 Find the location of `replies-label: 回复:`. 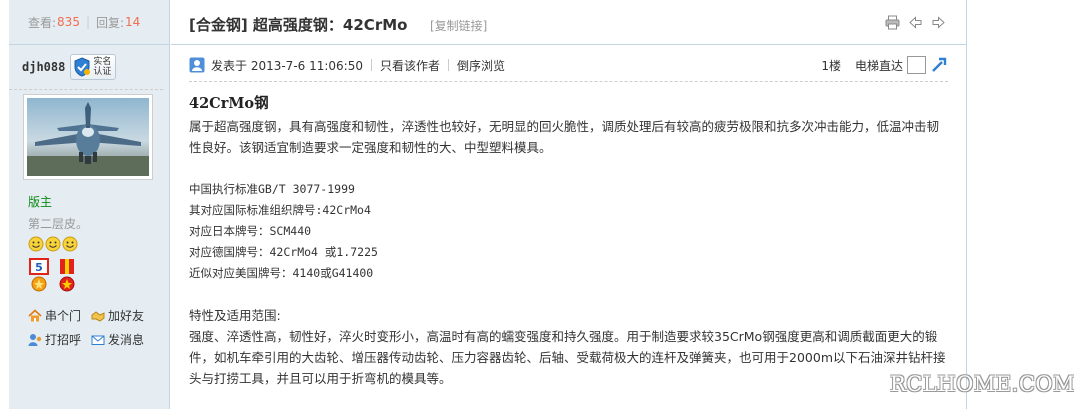

replies-label: 回复: is located at coordinates (110, 22).